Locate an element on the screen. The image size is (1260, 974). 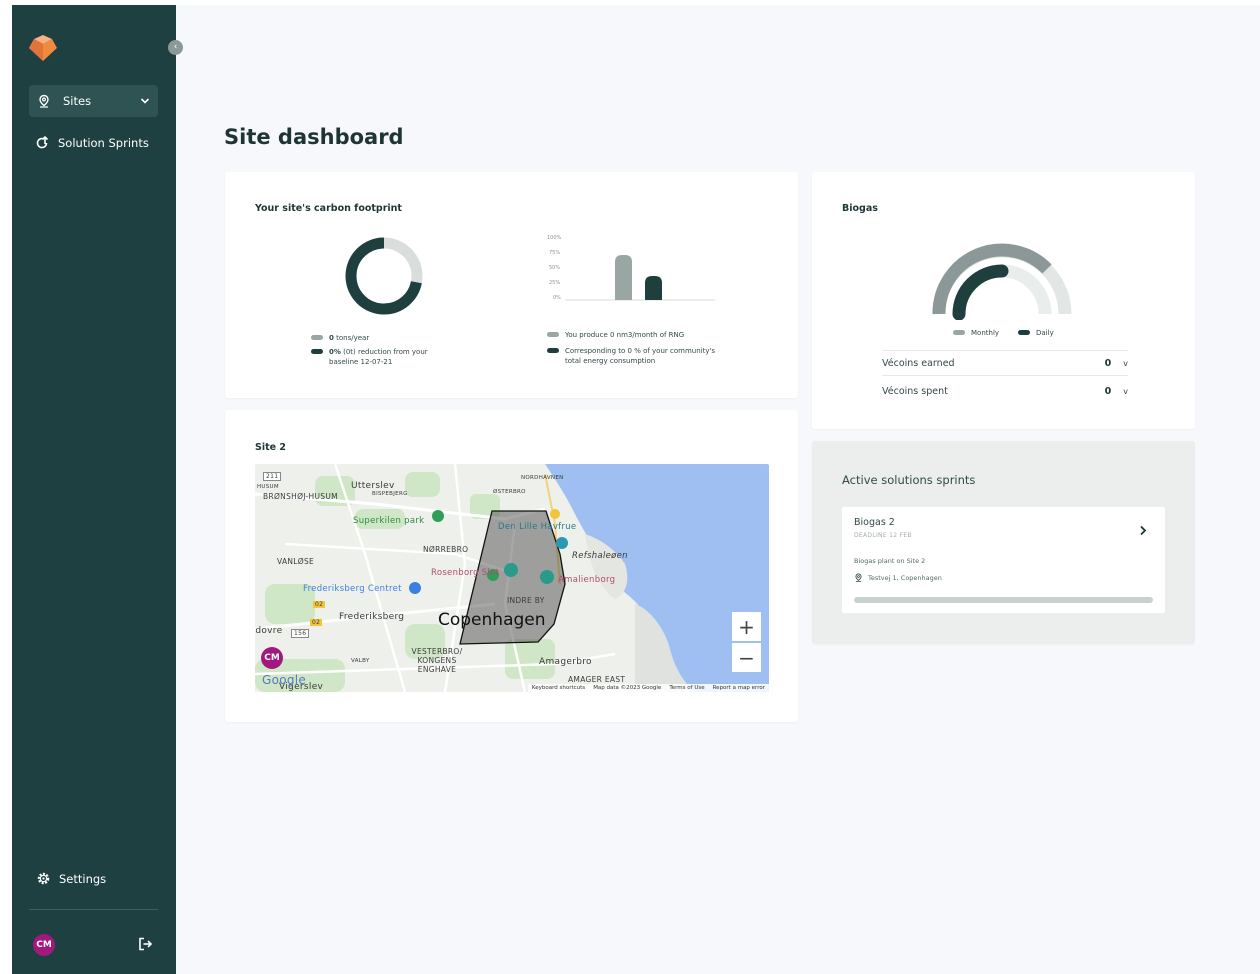
sidebar-item-label: Sites is located at coordinates (77, 101).